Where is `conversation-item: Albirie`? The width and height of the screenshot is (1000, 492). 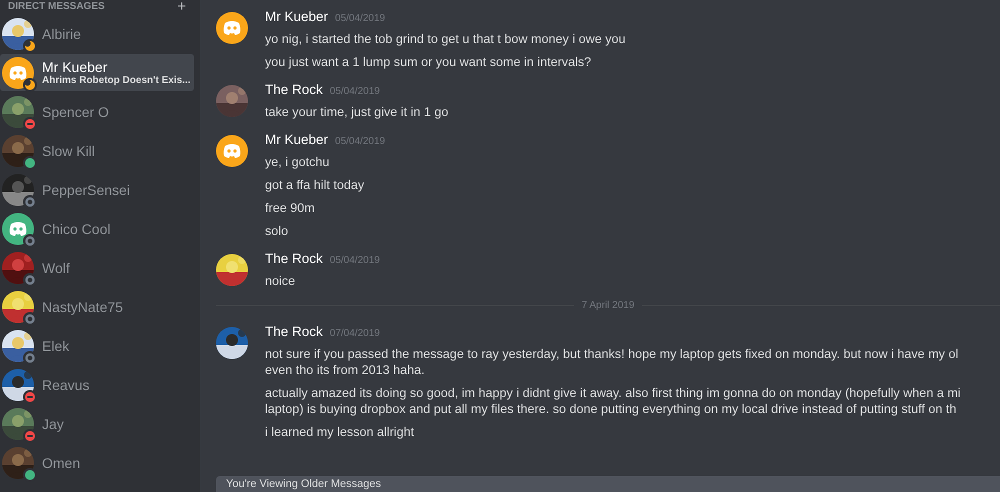 conversation-item: Albirie is located at coordinates (97, 33).